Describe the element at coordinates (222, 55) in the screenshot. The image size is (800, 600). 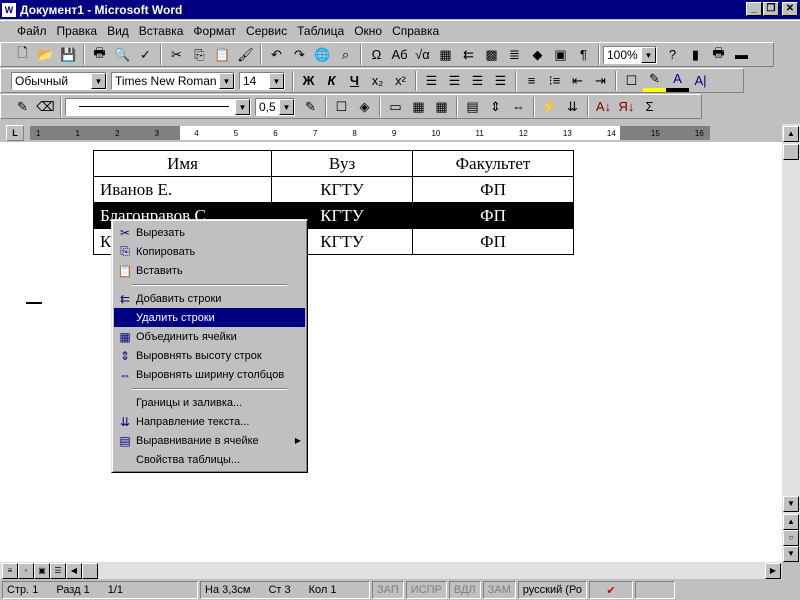
I see `paste-icon: 📋` at that location.